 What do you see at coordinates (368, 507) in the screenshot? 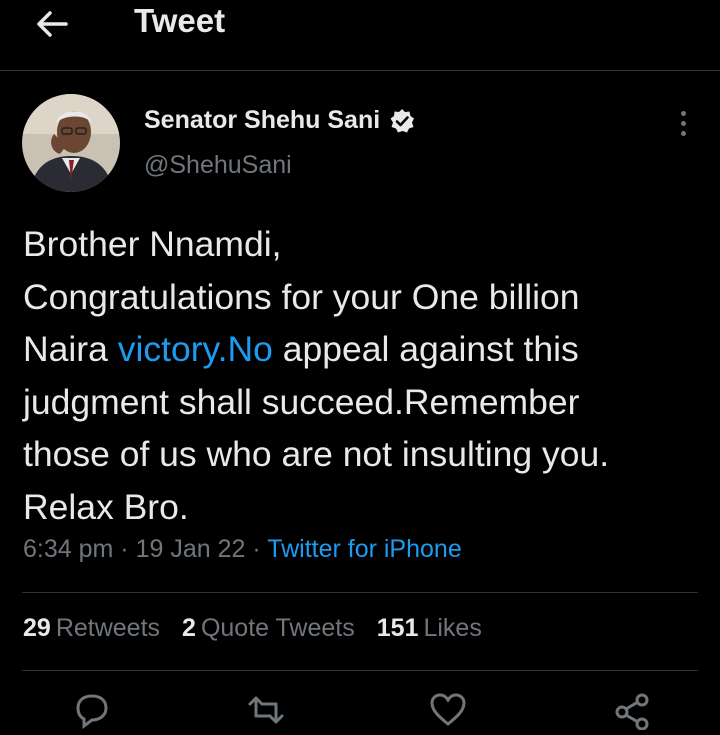
I see `tweet-text-line: Relax Bro.` at bounding box center [368, 507].